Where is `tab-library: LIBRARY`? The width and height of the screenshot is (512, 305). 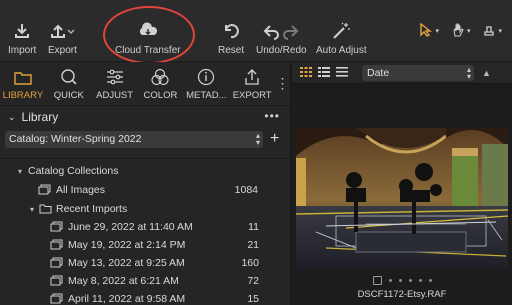
tab-library: LIBRARY is located at coordinates (23, 83).